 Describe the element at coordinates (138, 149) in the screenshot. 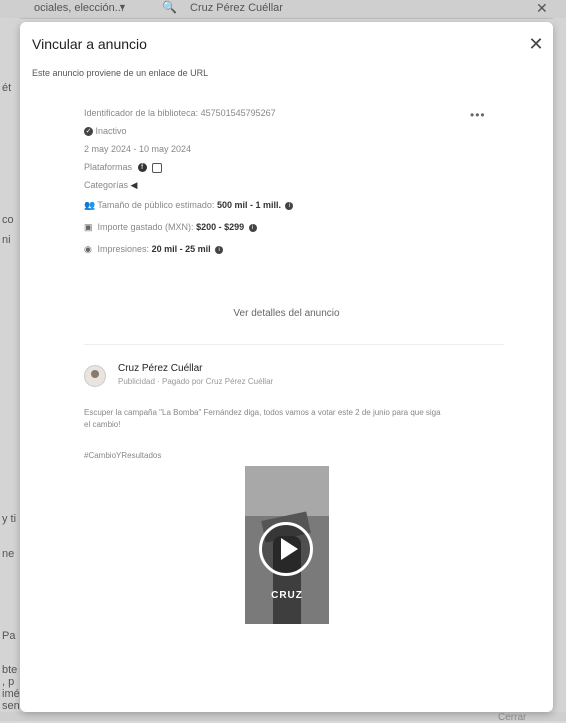

I see `date-range: 2 may 2024 - 10 may 2024` at that location.